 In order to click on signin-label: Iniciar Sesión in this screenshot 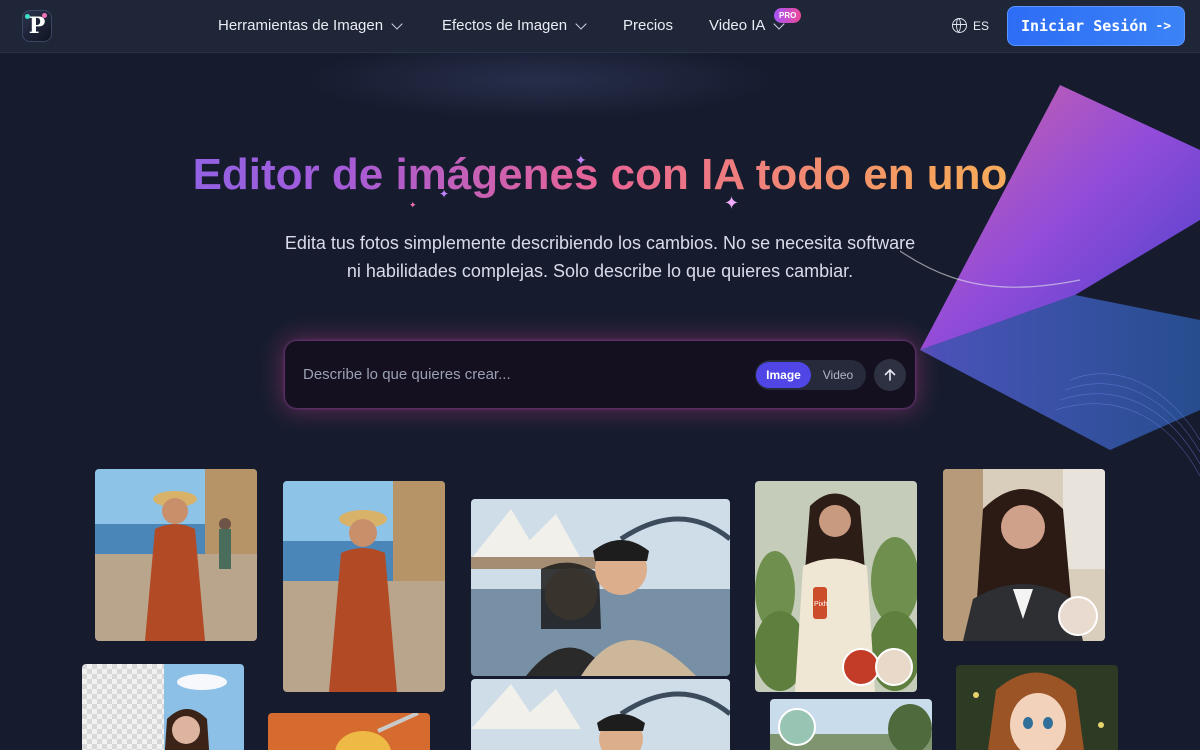, I will do `click(1084, 26)`.